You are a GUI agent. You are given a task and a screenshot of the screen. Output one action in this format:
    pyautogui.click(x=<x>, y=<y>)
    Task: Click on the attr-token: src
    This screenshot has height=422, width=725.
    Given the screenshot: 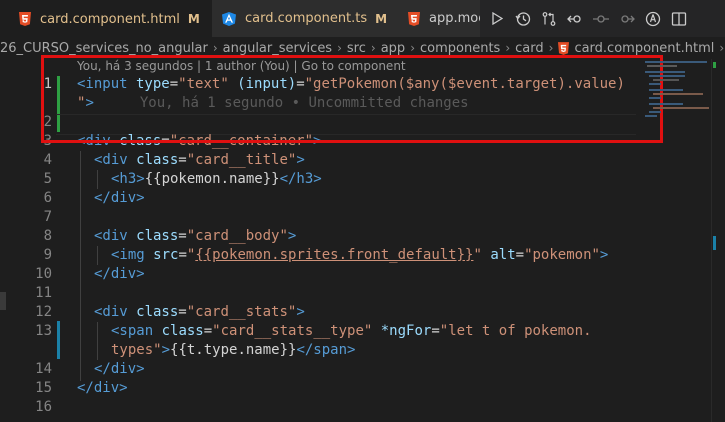 What is the action you would take?
    pyautogui.click(x=161, y=255)
    